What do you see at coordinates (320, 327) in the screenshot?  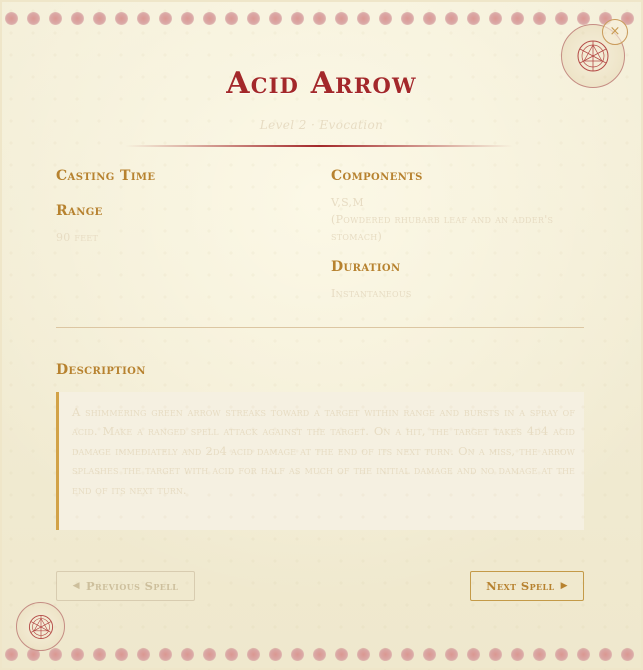 I see `section-divider` at bounding box center [320, 327].